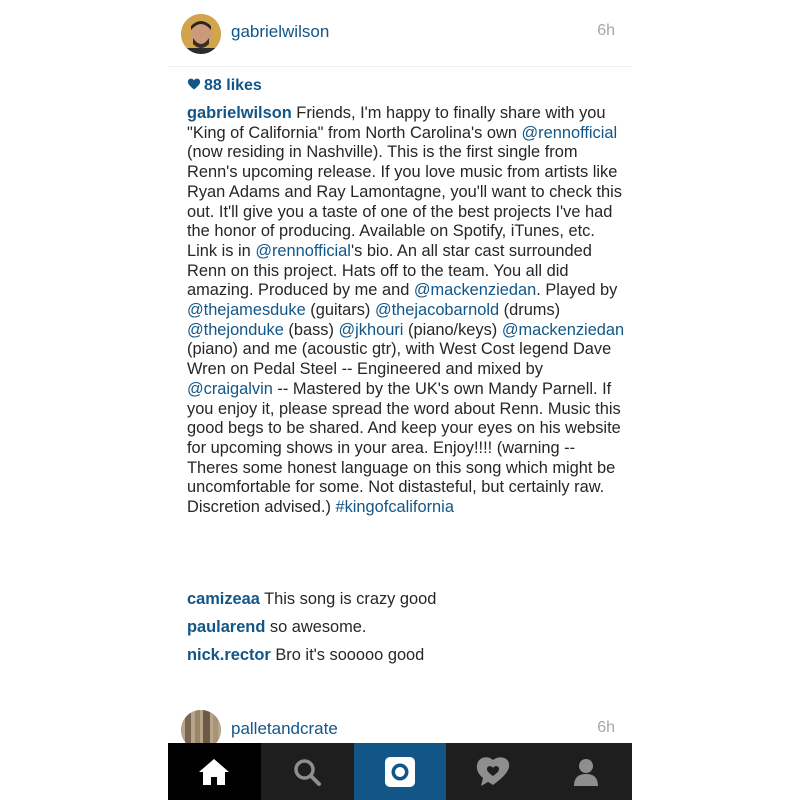  Describe the element at coordinates (239, 113) in the screenshot. I see `caption-username: gabrielwilson` at that location.